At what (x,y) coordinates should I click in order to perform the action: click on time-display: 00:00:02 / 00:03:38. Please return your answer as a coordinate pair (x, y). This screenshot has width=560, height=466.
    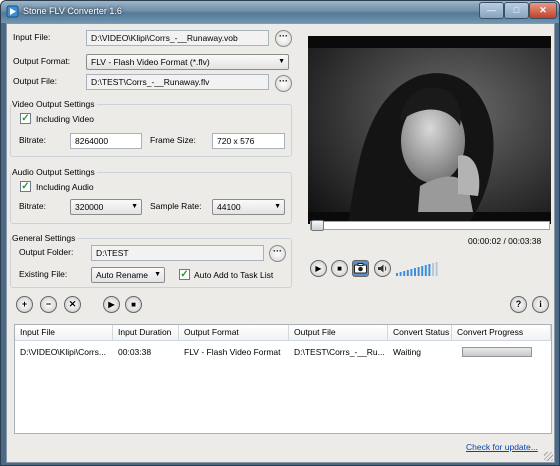
    Looking at the image, I should click on (505, 241).